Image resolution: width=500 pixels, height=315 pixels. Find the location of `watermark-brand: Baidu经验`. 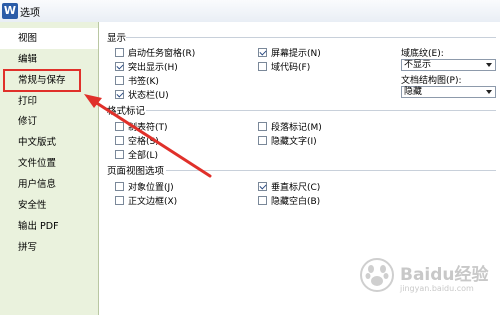

watermark-brand: Baidu经验 is located at coordinates (444, 275).